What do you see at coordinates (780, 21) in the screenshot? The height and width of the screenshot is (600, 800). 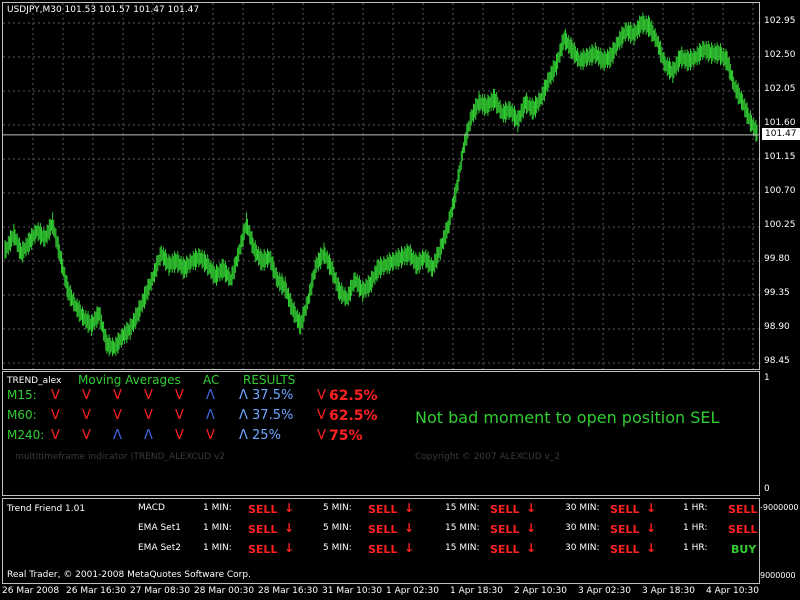 I see `price-tick-label: 102.95` at bounding box center [780, 21].